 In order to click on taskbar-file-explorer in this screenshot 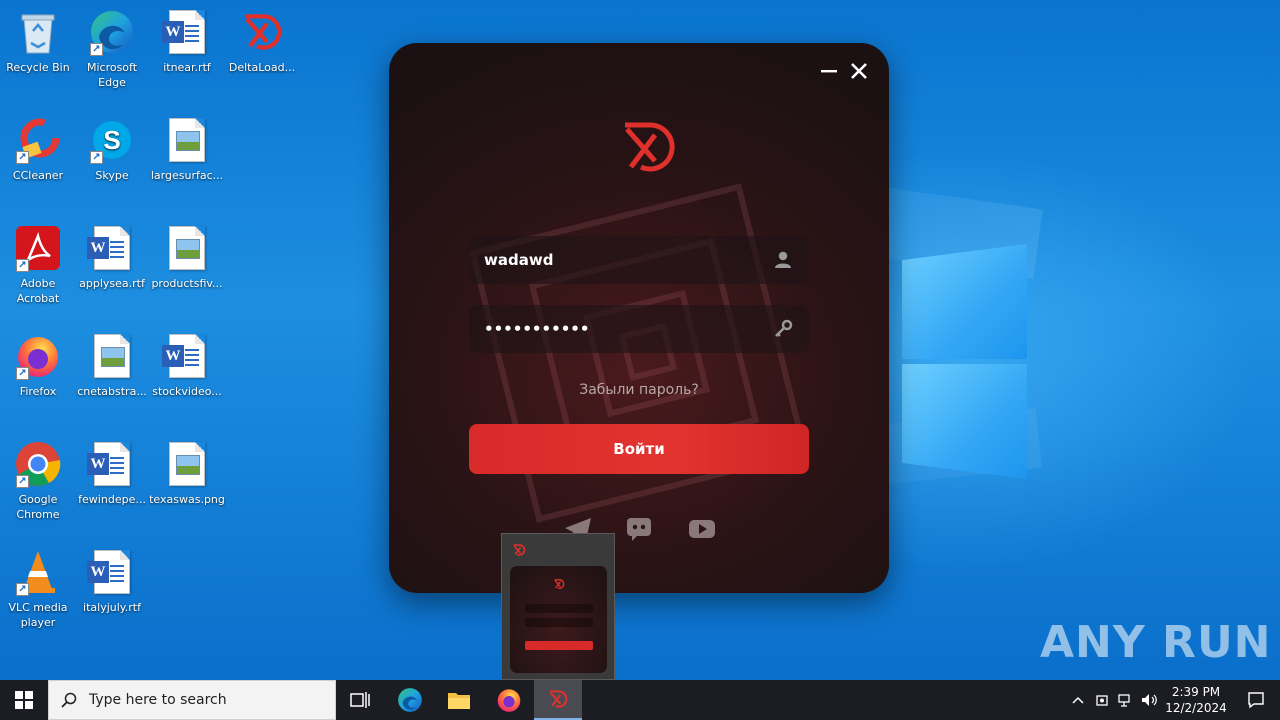, I will do `click(459, 700)`.